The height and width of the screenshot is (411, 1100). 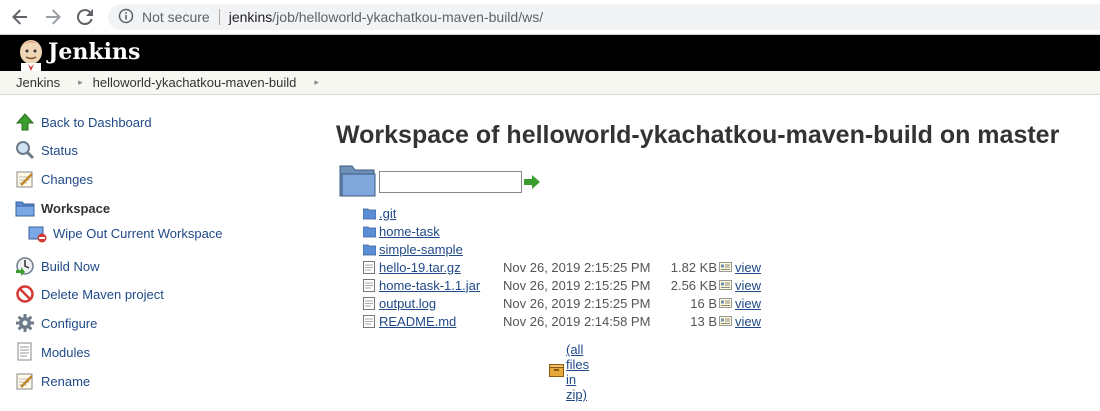 I want to click on clock-icon, so click(x=25, y=266).